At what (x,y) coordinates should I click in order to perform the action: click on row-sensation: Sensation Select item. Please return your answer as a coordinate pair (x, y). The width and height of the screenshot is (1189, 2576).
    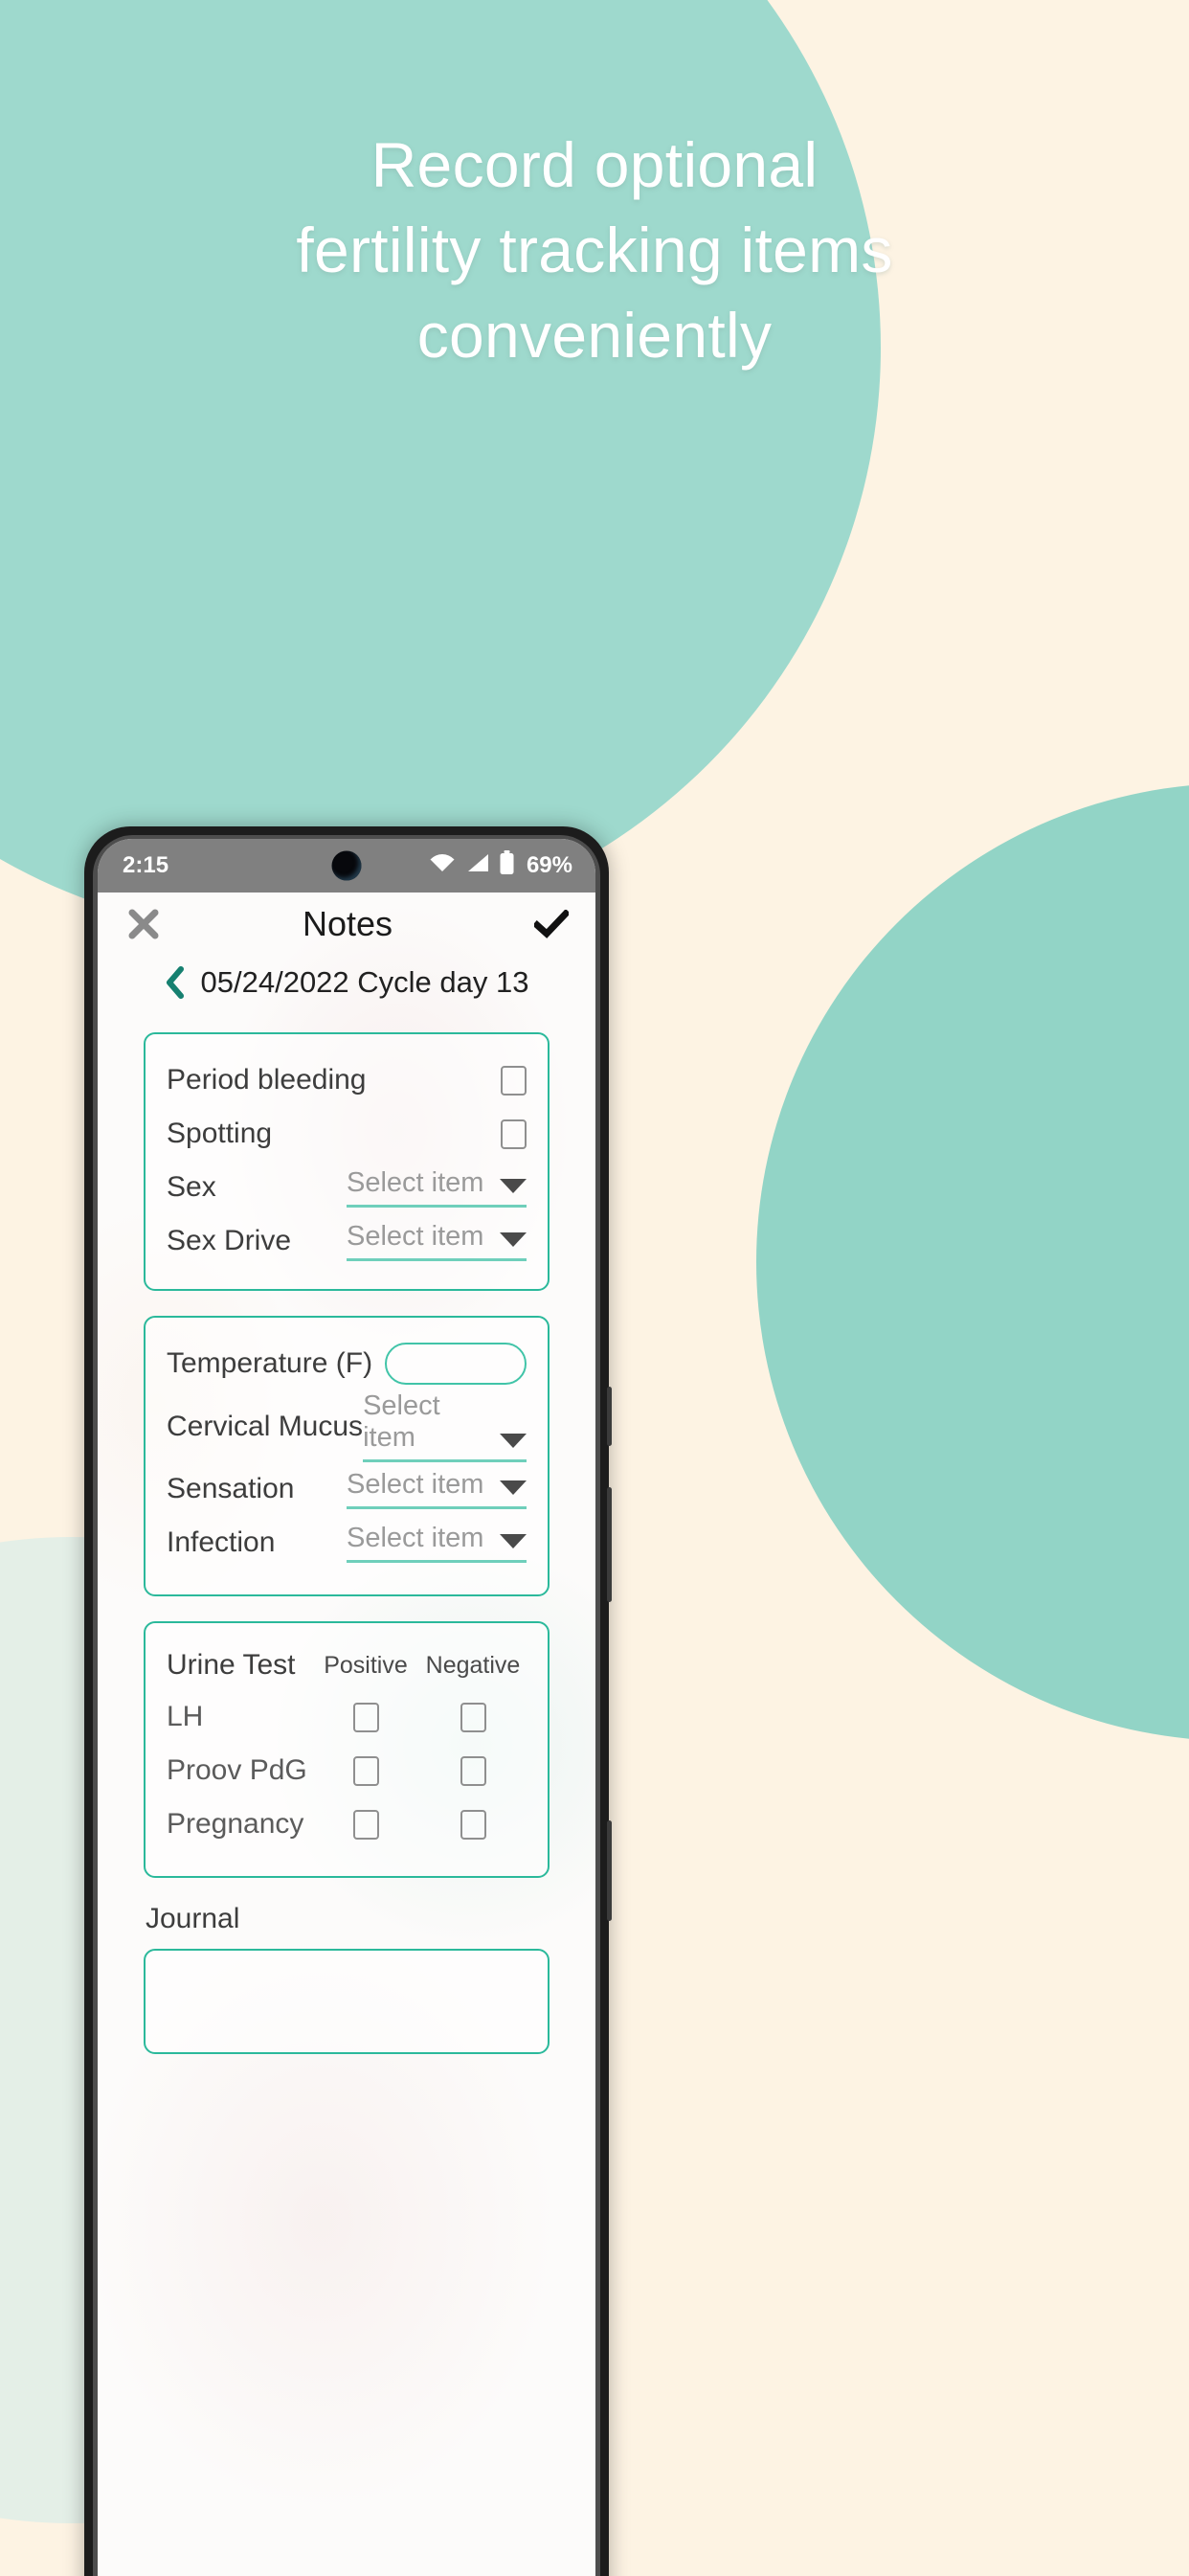
    Looking at the image, I should click on (347, 1489).